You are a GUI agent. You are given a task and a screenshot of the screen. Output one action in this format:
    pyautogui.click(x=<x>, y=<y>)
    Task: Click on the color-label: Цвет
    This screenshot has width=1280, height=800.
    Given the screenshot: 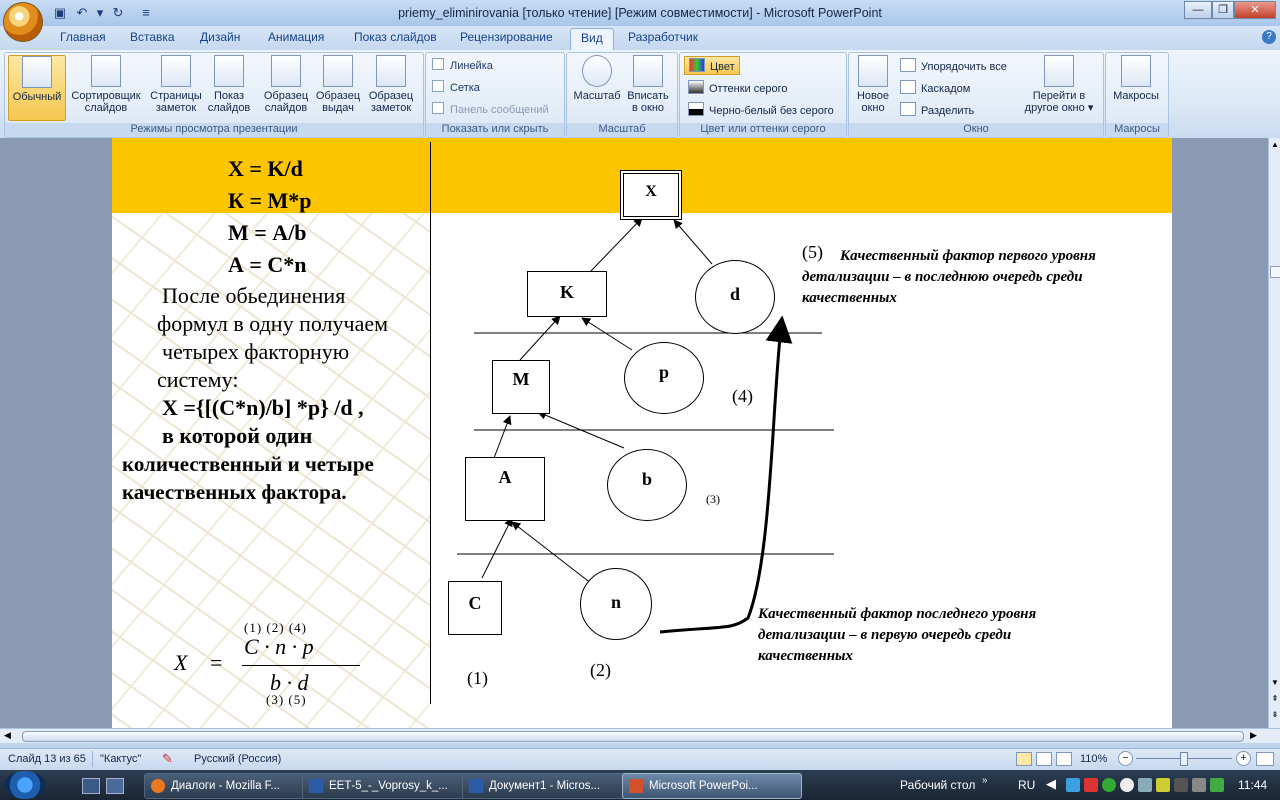 What is the action you would take?
    pyautogui.click(x=722, y=67)
    